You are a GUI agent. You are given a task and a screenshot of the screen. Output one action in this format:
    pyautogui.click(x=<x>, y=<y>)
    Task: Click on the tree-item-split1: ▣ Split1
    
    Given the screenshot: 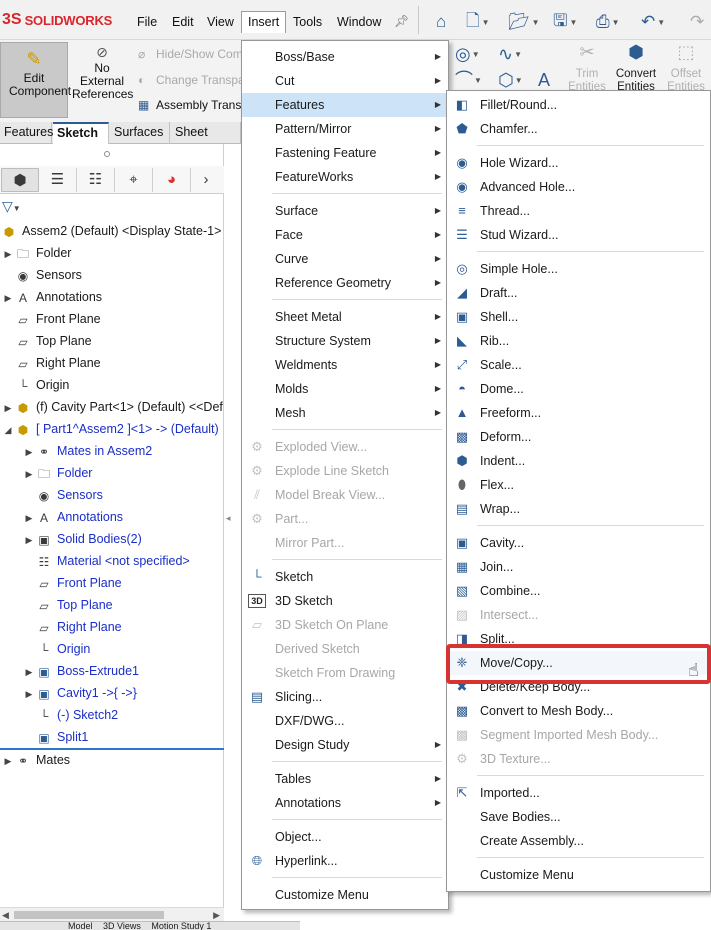 What is the action you would take?
    pyautogui.click(x=55, y=737)
    